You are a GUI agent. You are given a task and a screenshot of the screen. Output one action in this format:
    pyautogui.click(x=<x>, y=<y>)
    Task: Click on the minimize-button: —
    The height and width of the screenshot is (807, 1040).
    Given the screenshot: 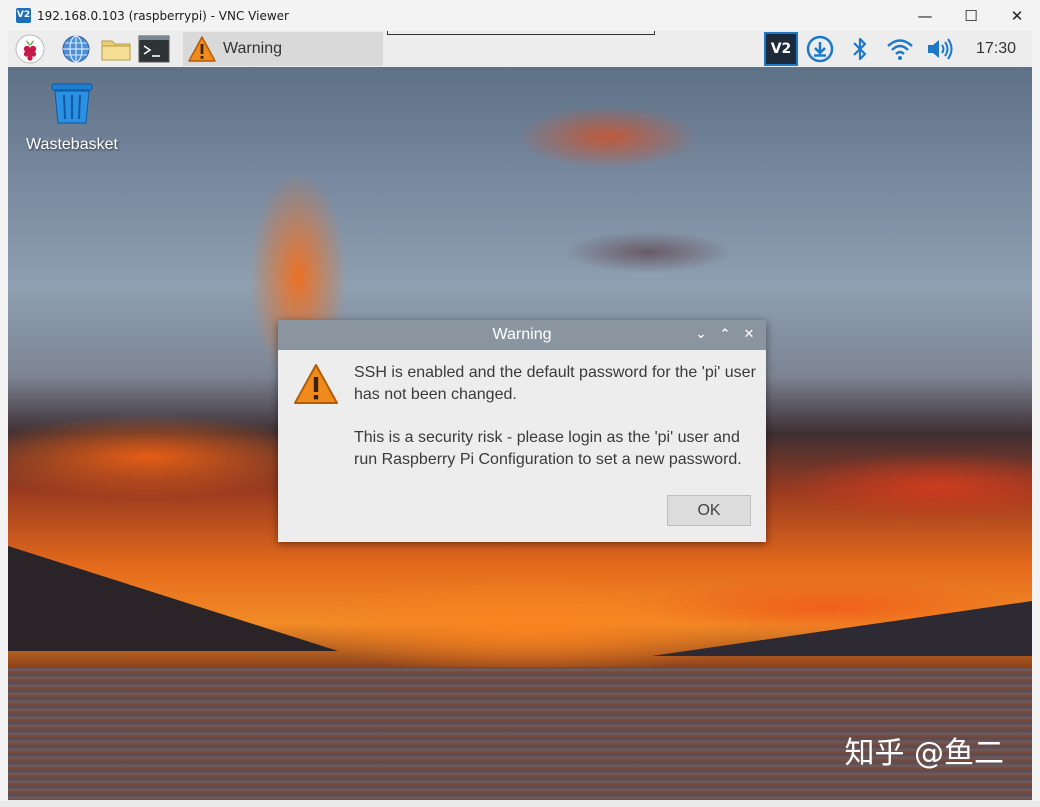 What is the action you would take?
    pyautogui.click(x=925, y=15)
    